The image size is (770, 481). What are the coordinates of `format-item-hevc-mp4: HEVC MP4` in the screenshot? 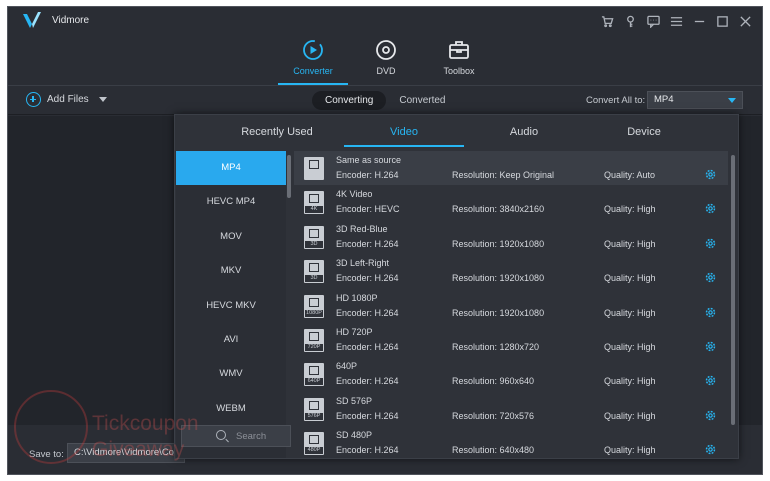 It's located at (231, 202).